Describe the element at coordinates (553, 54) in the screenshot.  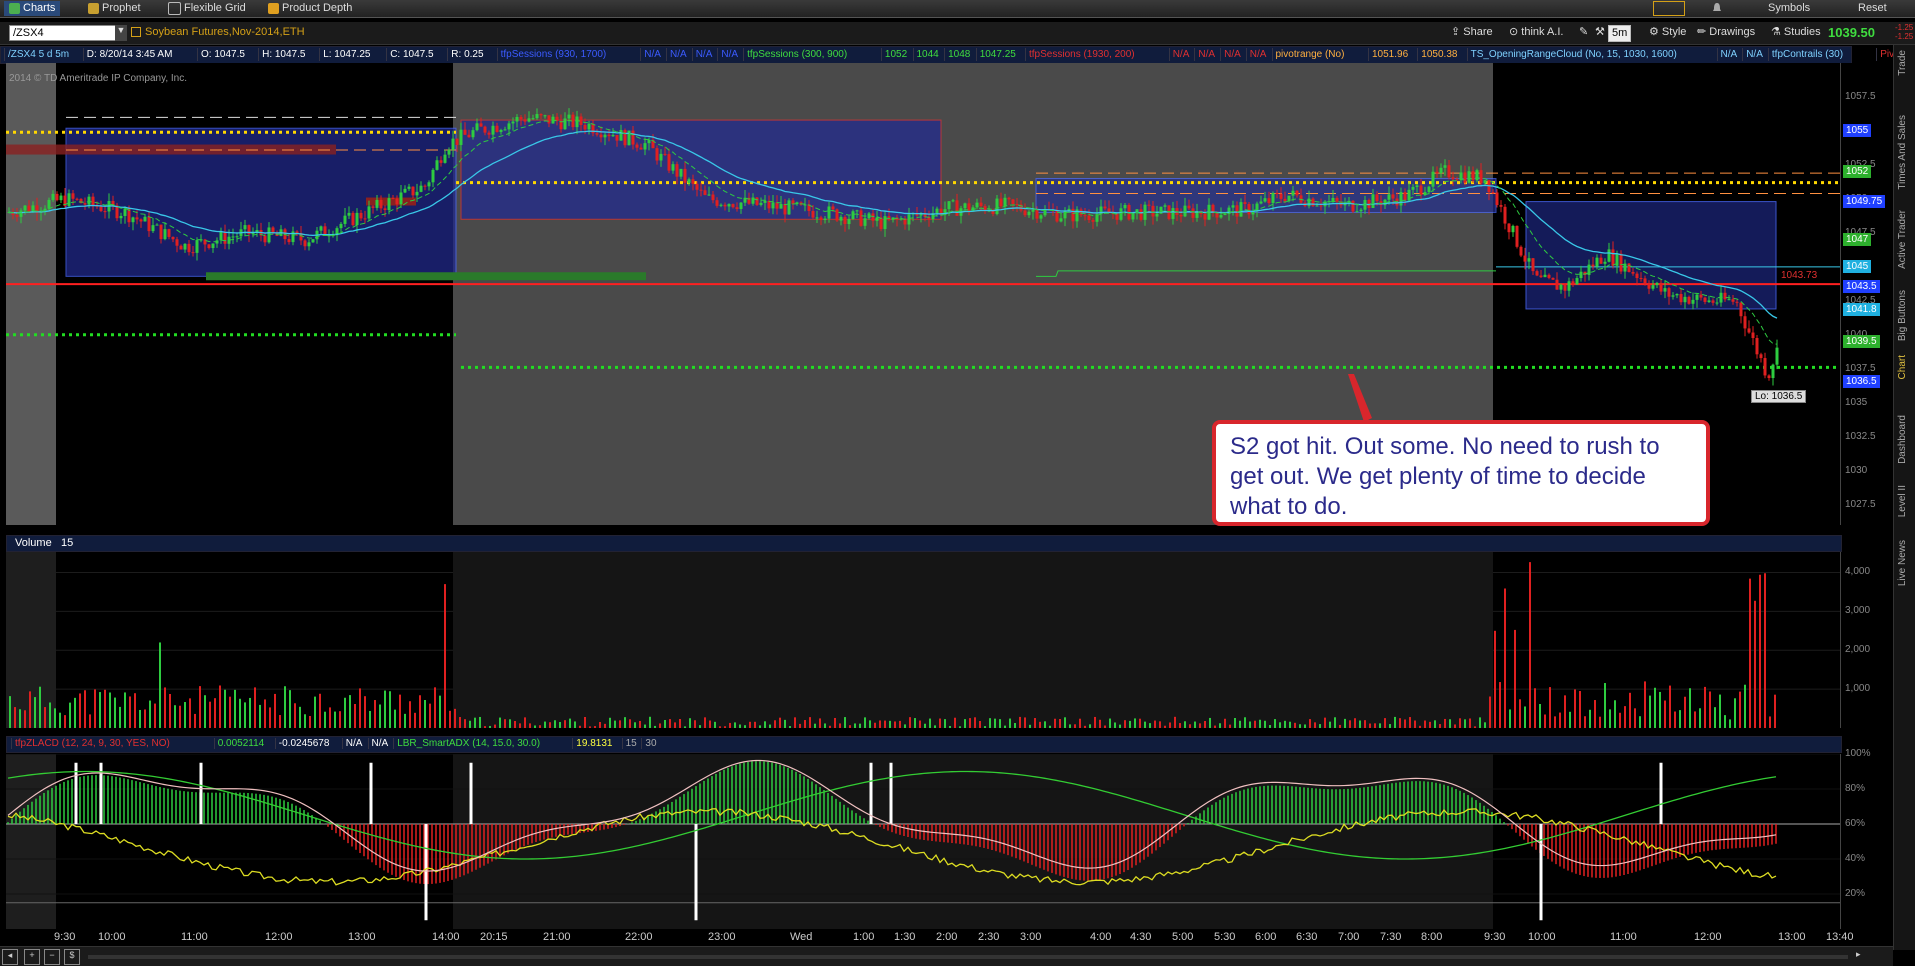
I see `study-chip: tfpSessions (930, 1700)` at that location.